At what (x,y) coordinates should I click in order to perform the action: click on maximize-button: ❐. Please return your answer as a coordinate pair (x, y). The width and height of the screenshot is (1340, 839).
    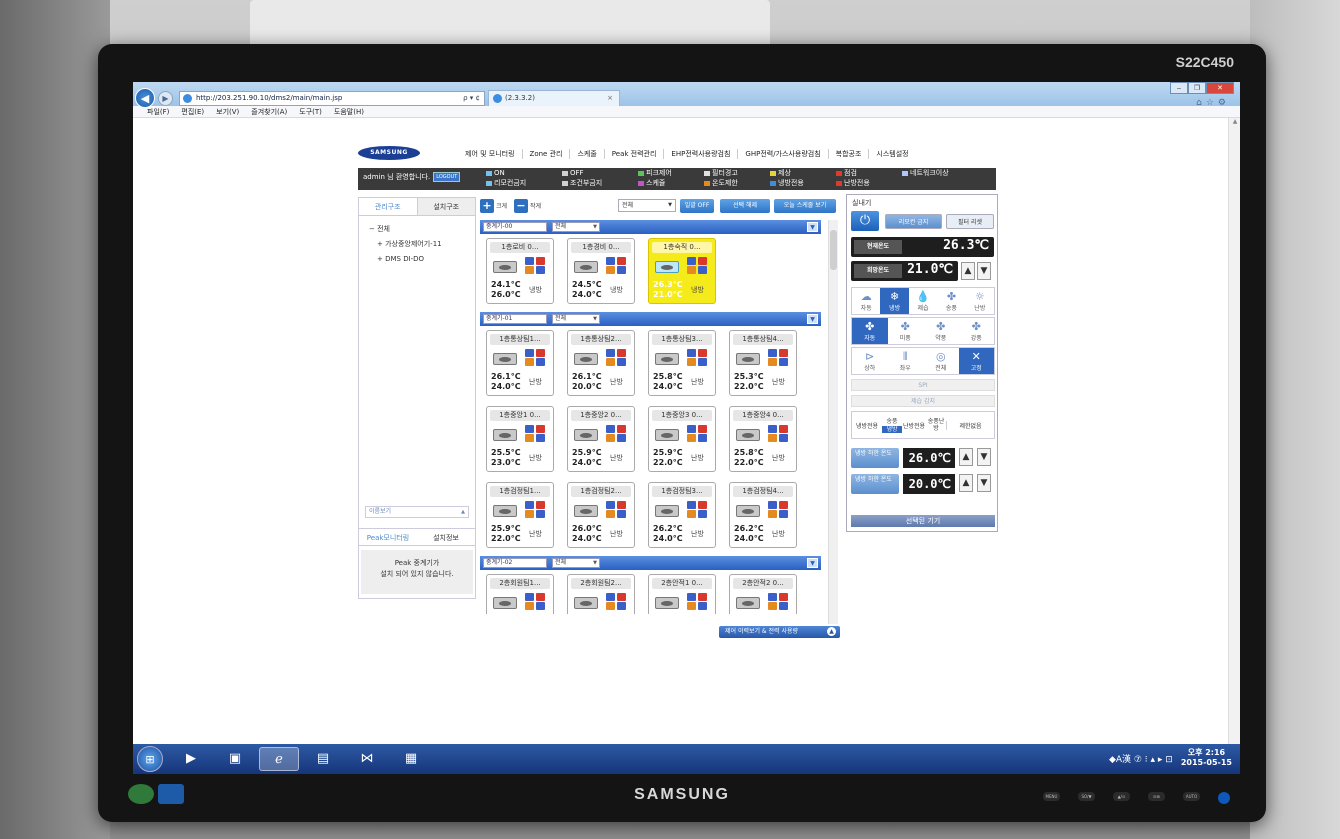
    Looking at the image, I should click on (1197, 88).